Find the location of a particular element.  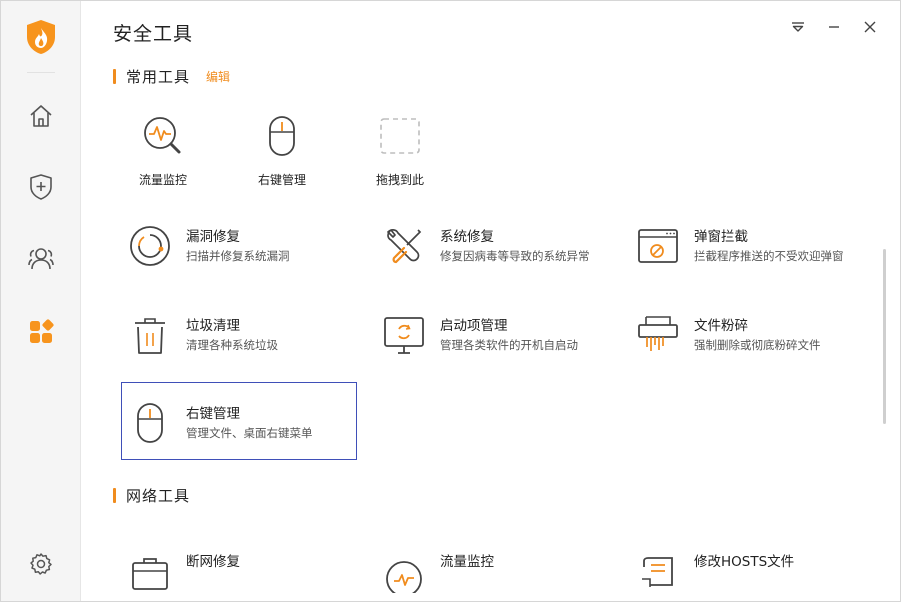

settings-button is located at coordinates (41, 566).